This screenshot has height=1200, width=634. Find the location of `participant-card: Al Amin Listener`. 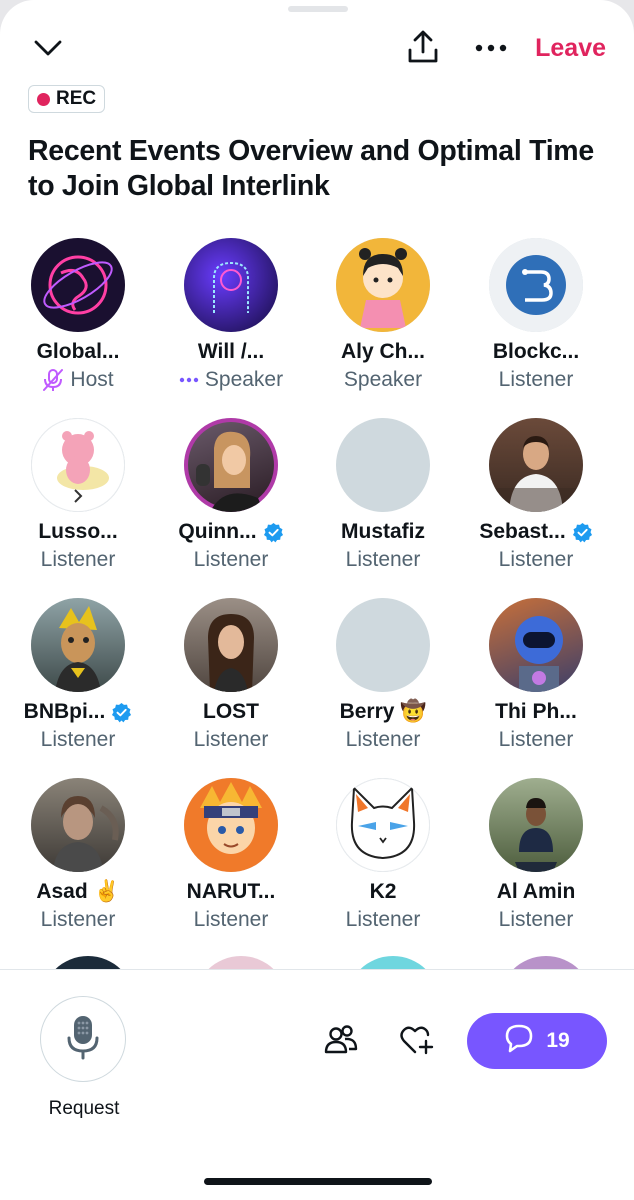

participant-card: Al Amin Listener is located at coordinates (536, 856).